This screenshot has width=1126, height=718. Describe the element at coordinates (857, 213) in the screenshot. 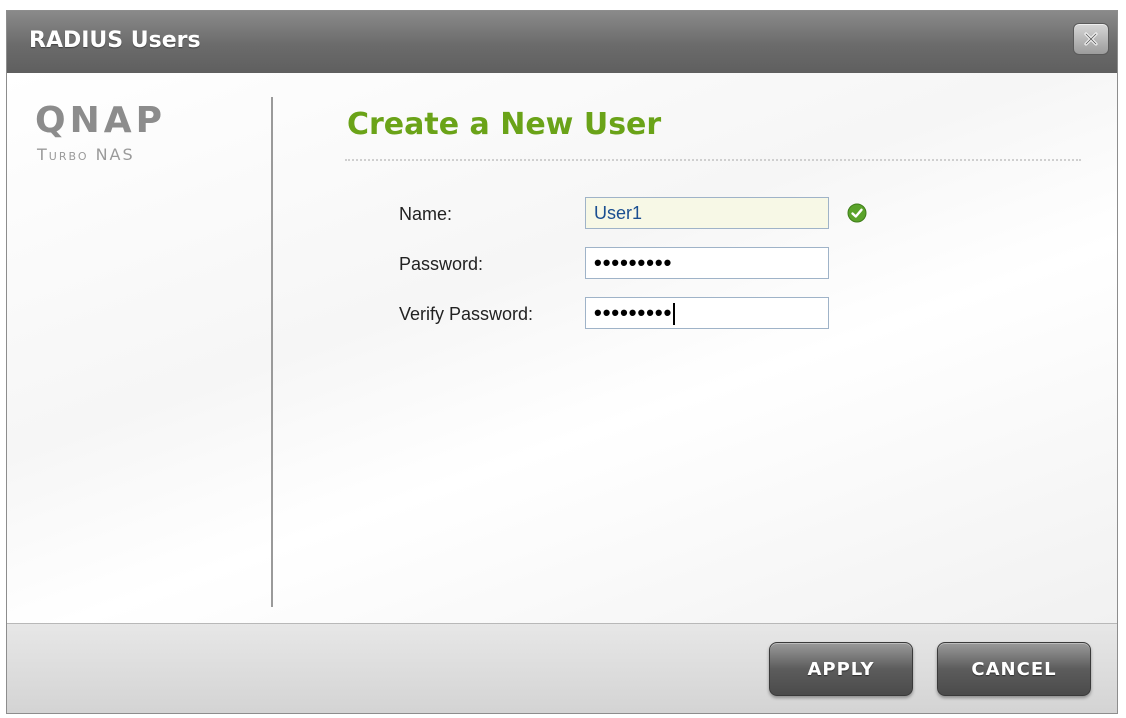

I see `check-circle-icon` at that location.